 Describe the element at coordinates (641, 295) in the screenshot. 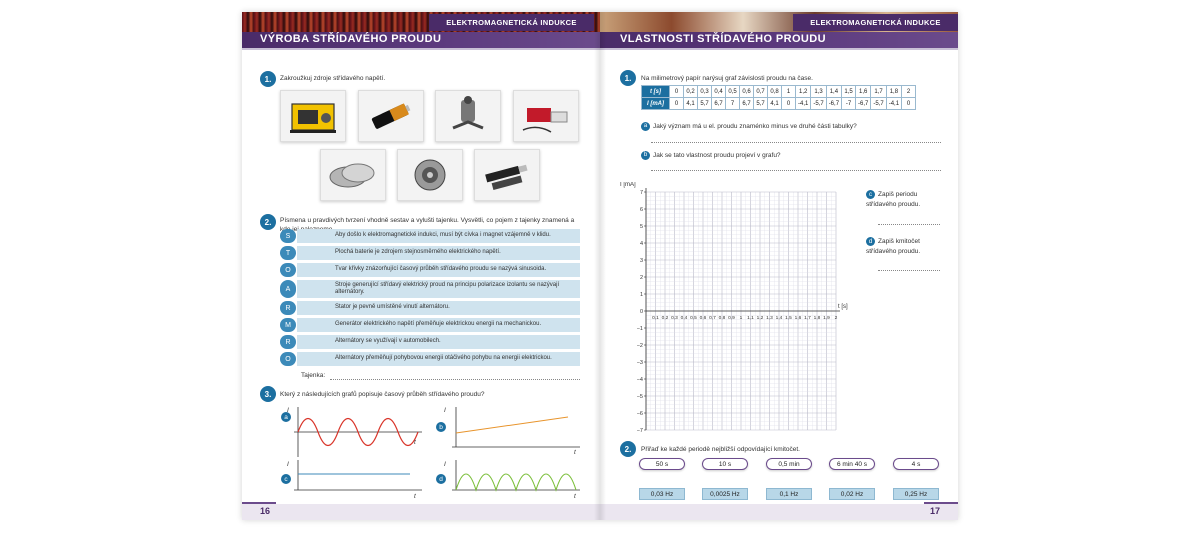

I see `y-tick-label: 1` at that location.